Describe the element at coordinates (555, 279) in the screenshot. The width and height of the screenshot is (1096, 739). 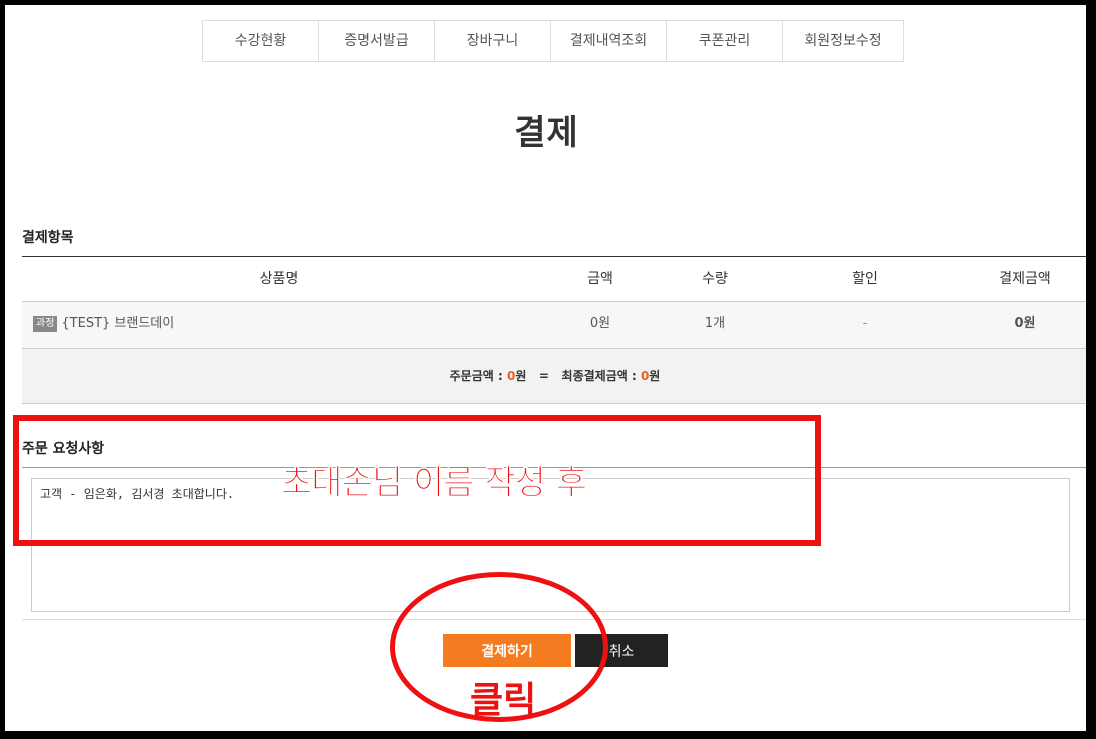
I see `table-header: 상품명 금액 수량 할인 결제금액` at that location.